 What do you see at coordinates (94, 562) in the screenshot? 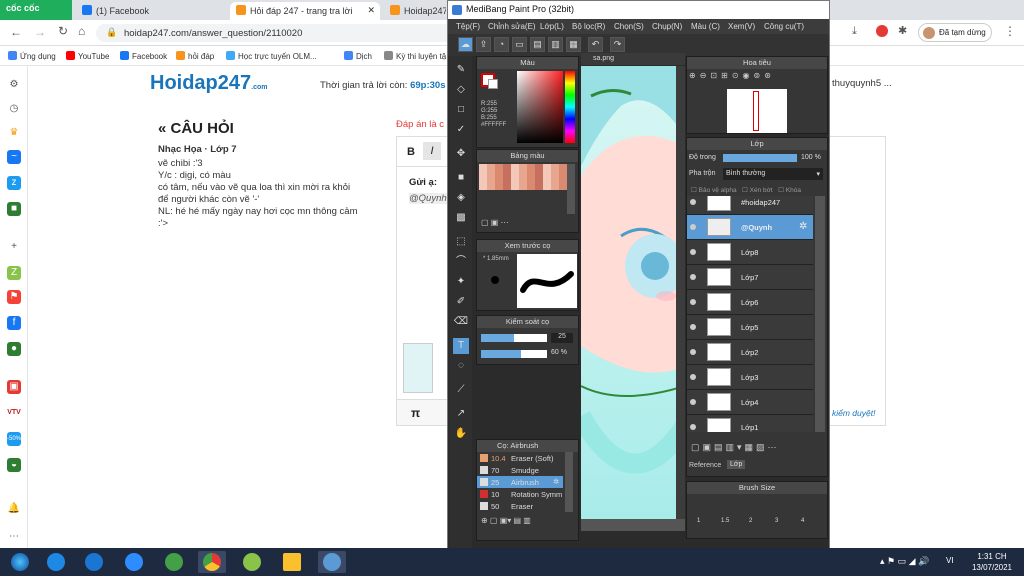
I see `zalo-taskbar-icon` at bounding box center [94, 562].